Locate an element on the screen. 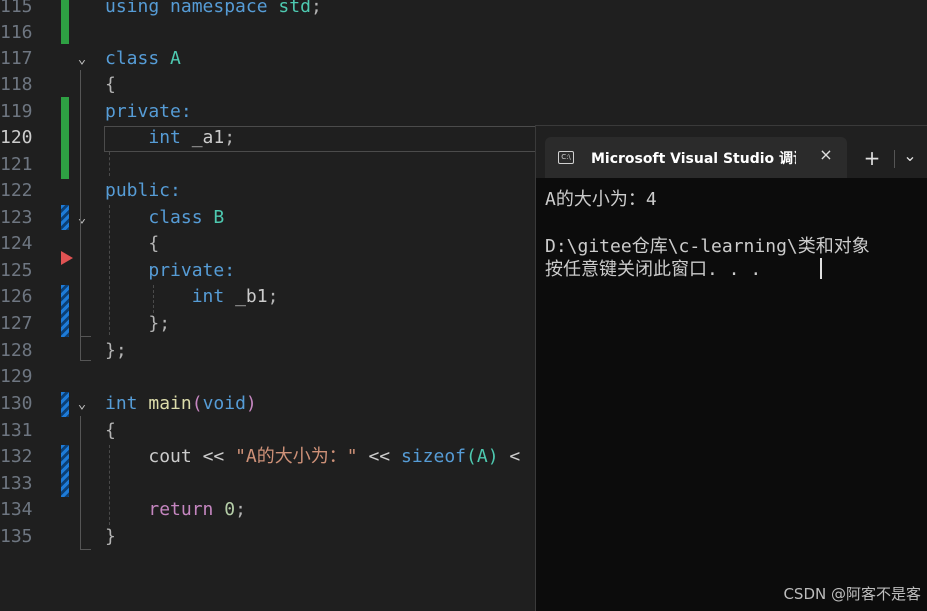  titlebar-divider is located at coordinates (894, 159).